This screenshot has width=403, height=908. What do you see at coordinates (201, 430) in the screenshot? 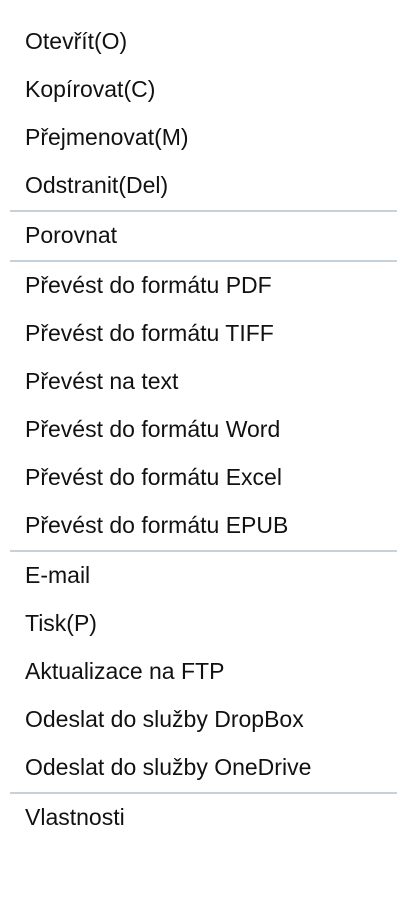
I see `menu-item-convert-word: Převést do formátu Word` at bounding box center [201, 430].